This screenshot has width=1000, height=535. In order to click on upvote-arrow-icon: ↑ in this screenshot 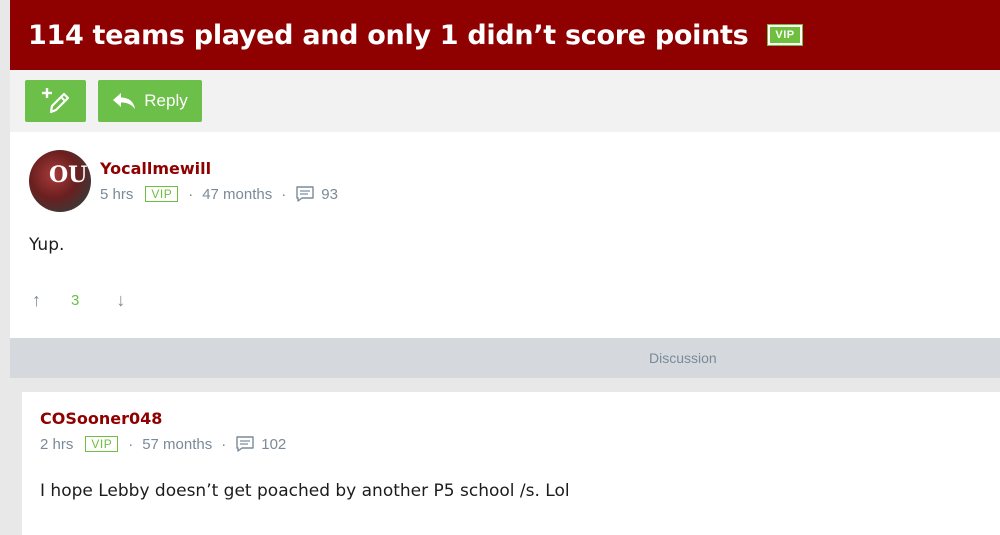, I will do `click(36, 300)`.